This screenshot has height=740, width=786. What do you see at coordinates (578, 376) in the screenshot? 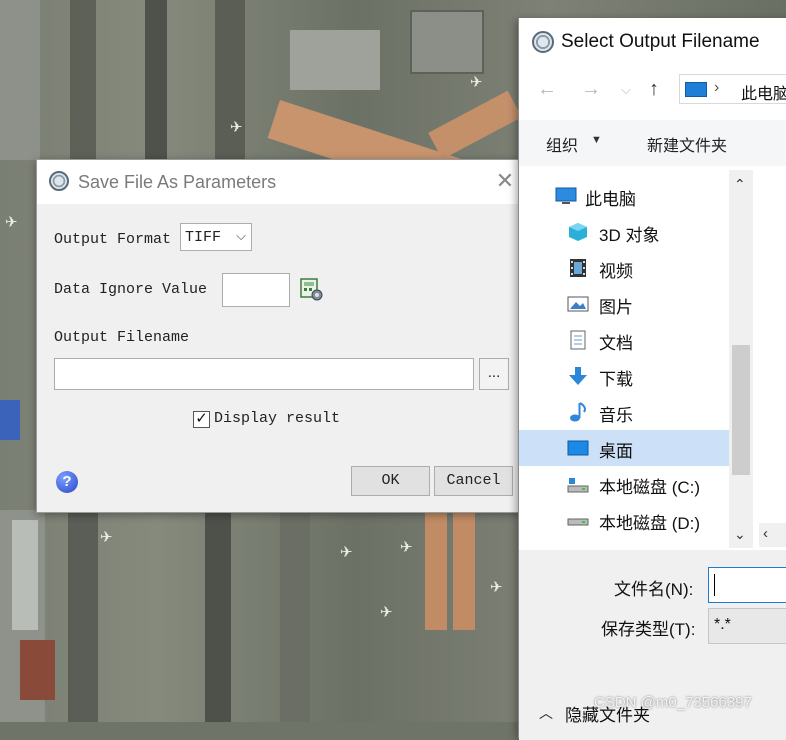
I see `download-icon` at bounding box center [578, 376].